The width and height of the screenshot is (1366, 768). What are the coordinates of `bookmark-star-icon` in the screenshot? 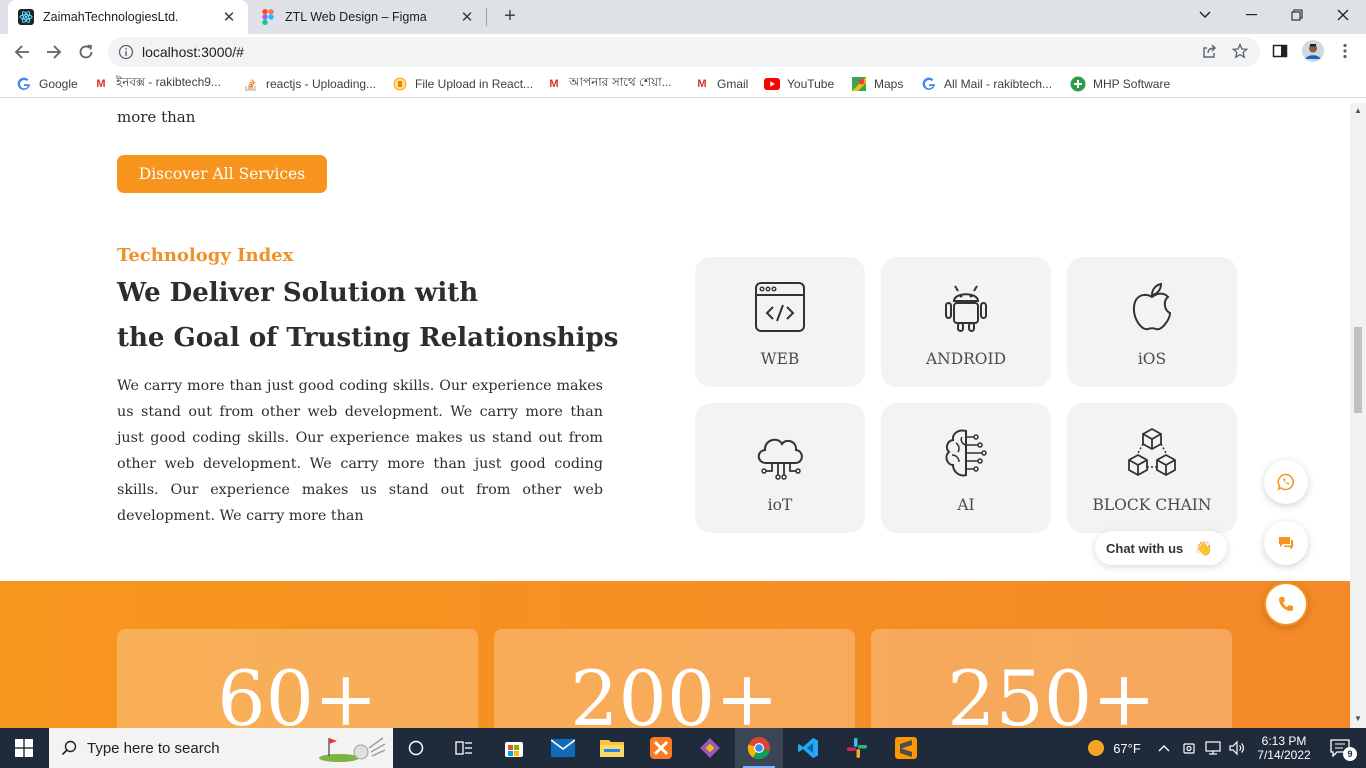 It's located at (1240, 51).